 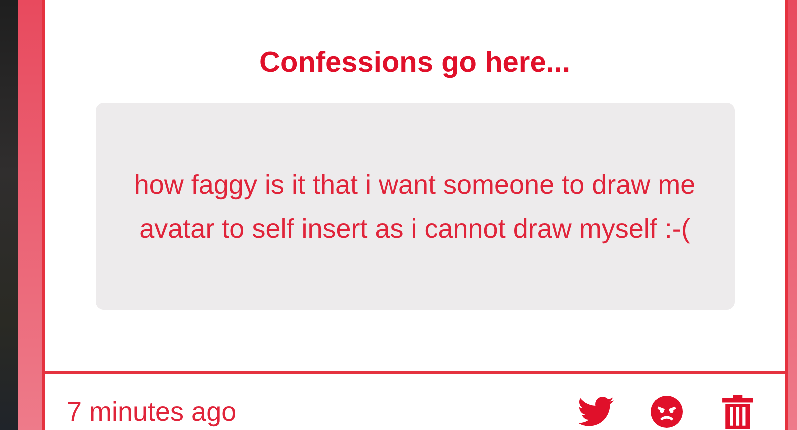 I want to click on trash-icon, so click(x=738, y=412).